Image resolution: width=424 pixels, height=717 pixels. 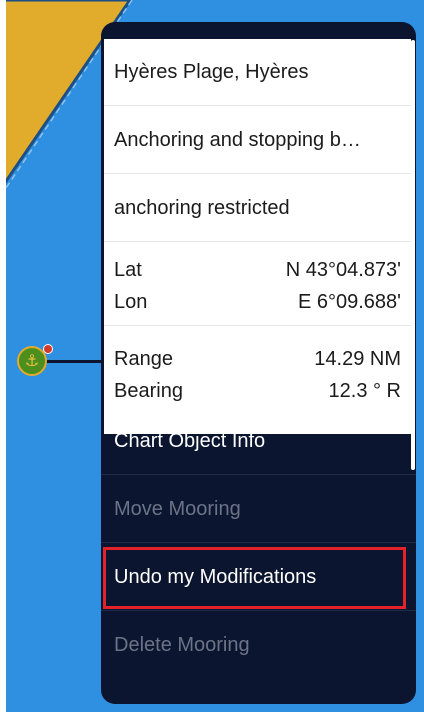 I want to click on undo-modifications-button: Undo my Modifications, so click(x=258, y=577).